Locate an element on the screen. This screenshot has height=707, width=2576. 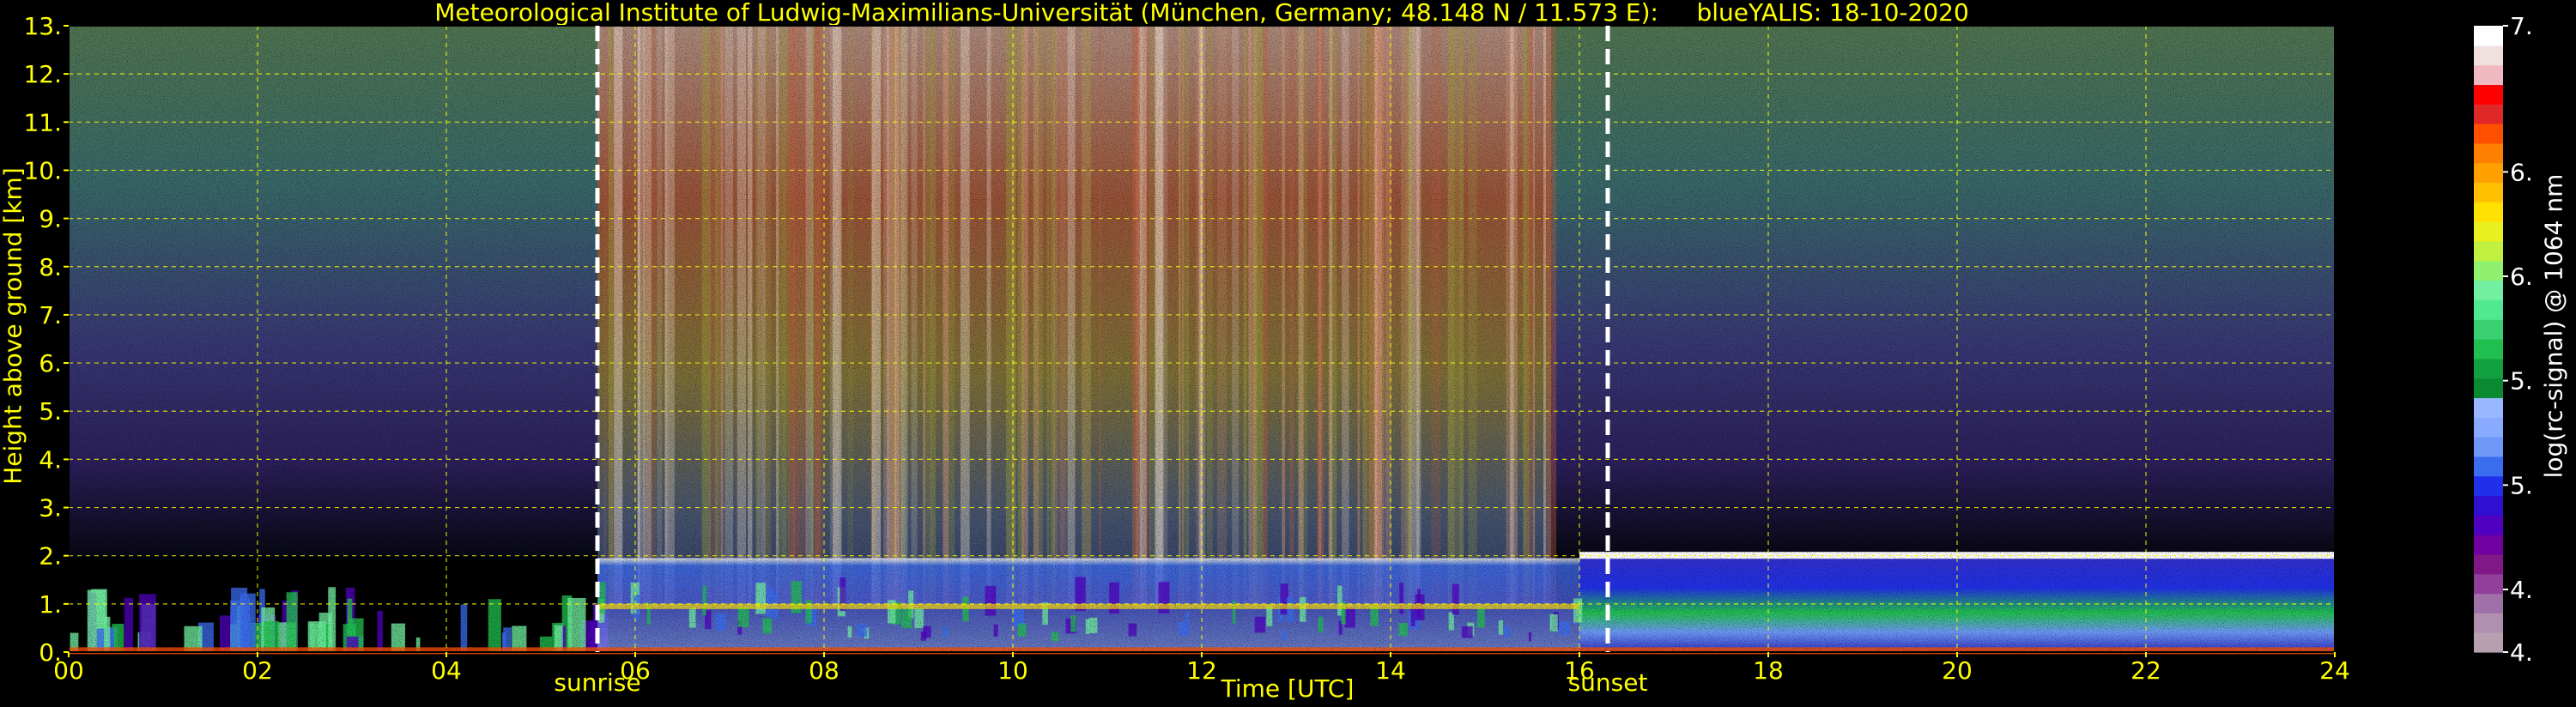
y-axis-ticks: 0. 1. 2. 3. 4. 5. 6. 7. 8. 9. 10. 11. 12. 13. is located at coordinates (46, 339).